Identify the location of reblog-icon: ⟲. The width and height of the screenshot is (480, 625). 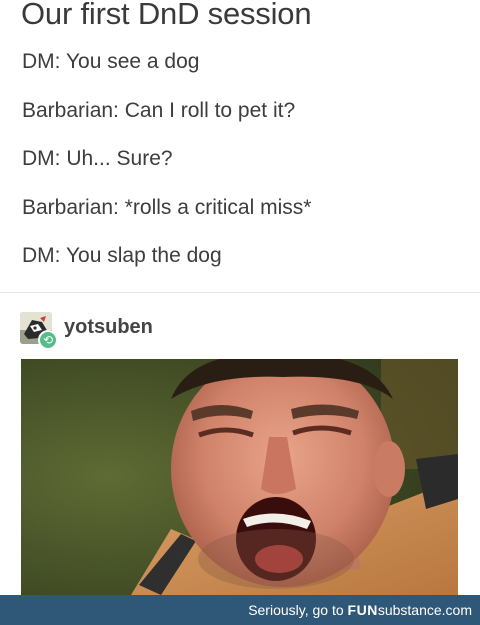
(48, 340).